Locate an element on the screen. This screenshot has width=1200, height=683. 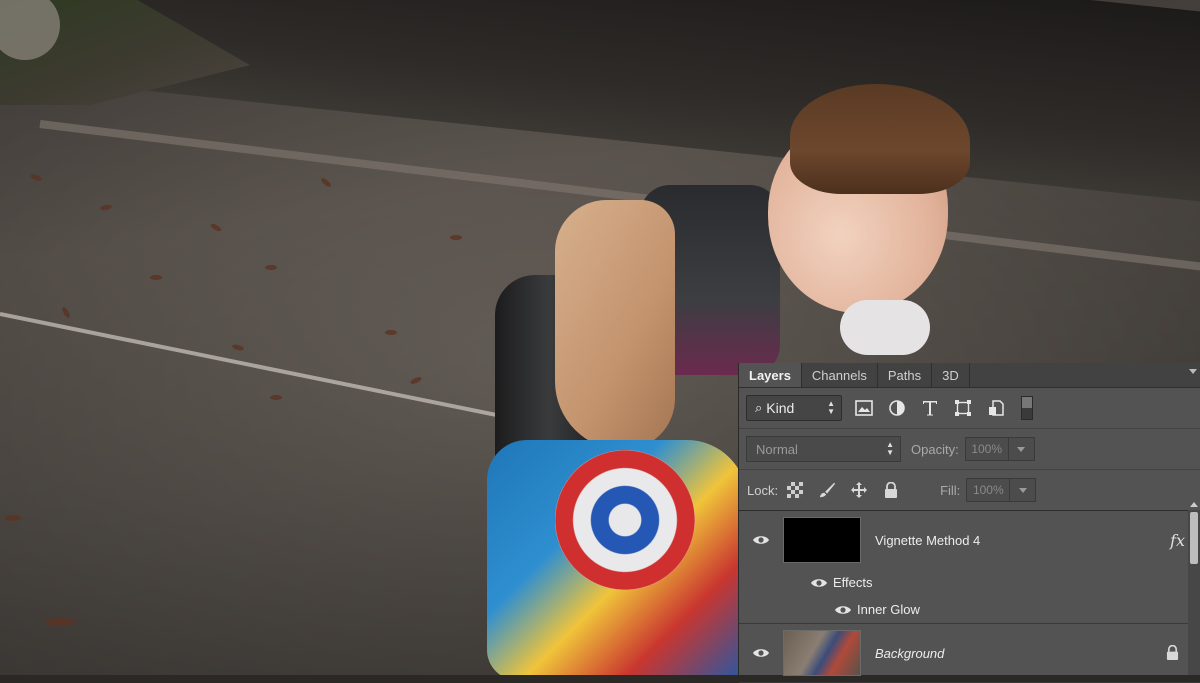
type-filter-icon is located at coordinates (930, 408).